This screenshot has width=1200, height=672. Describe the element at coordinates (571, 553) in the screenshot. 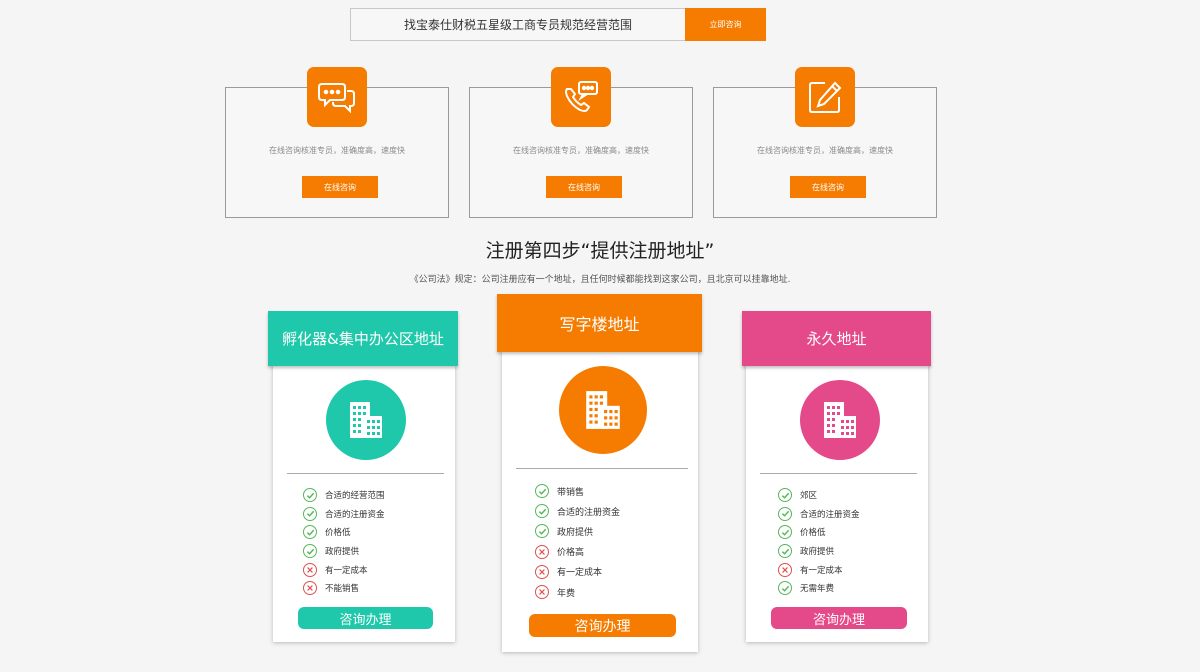

I see `feature-text: 价格高` at that location.